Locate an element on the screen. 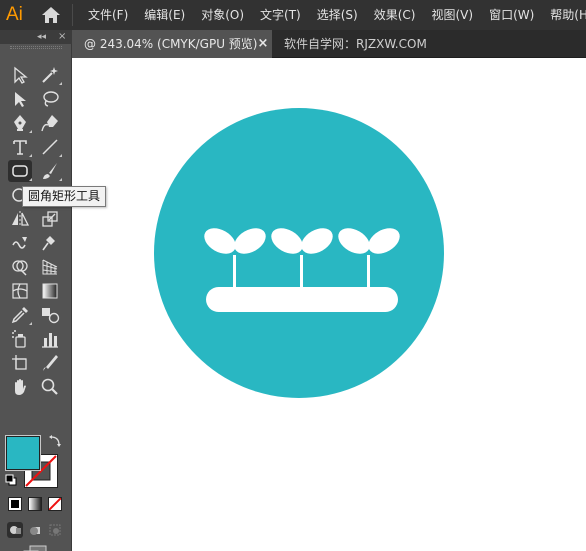  pen-tool-icon is located at coordinates (20, 123).